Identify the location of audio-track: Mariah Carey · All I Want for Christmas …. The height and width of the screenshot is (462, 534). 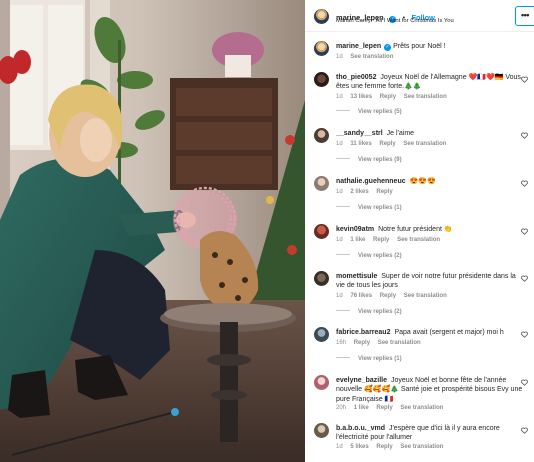
(395, 21).